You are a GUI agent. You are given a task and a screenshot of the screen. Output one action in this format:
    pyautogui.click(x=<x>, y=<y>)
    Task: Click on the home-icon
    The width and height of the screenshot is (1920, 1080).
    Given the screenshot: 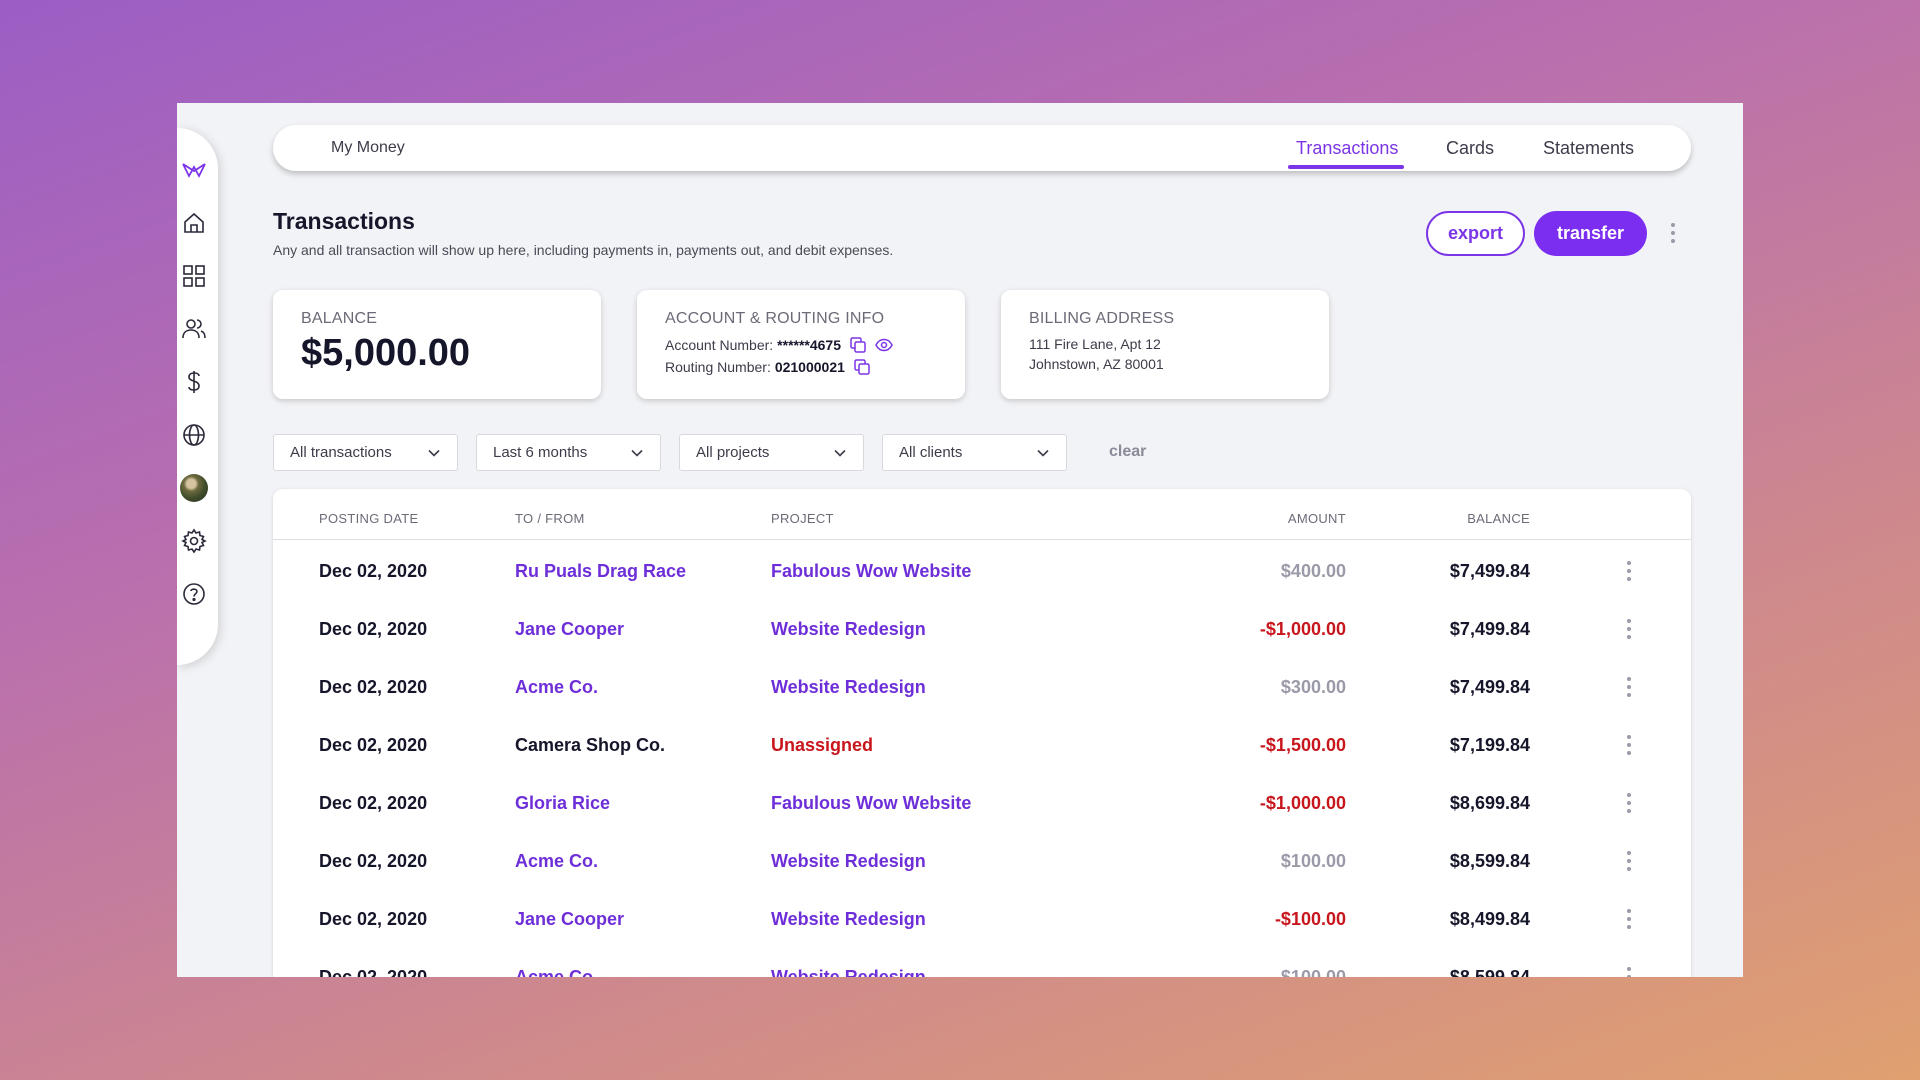 What is the action you would take?
    pyautogui.click(x=194, y=223)
    